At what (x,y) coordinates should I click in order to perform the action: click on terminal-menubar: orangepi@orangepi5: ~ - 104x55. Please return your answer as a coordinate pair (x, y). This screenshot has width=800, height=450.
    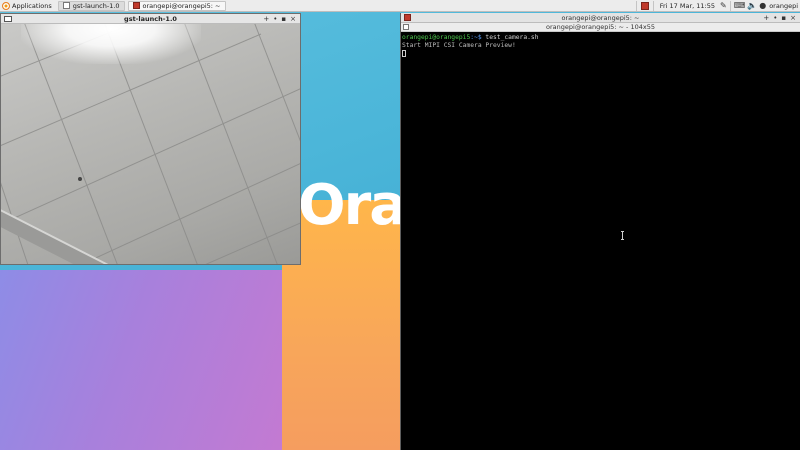
    Looking at the image, I should click on (600, 27).